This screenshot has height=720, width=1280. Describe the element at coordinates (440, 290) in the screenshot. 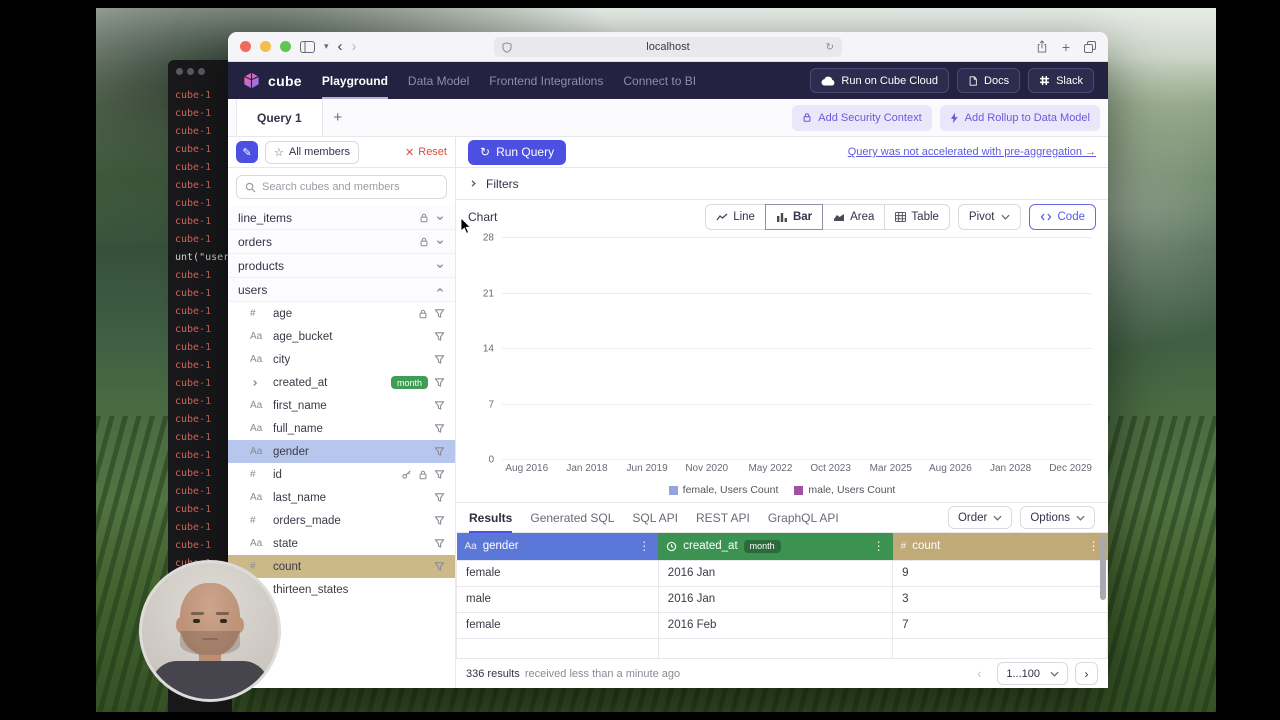

I see `chevron-up-icon` at that location.